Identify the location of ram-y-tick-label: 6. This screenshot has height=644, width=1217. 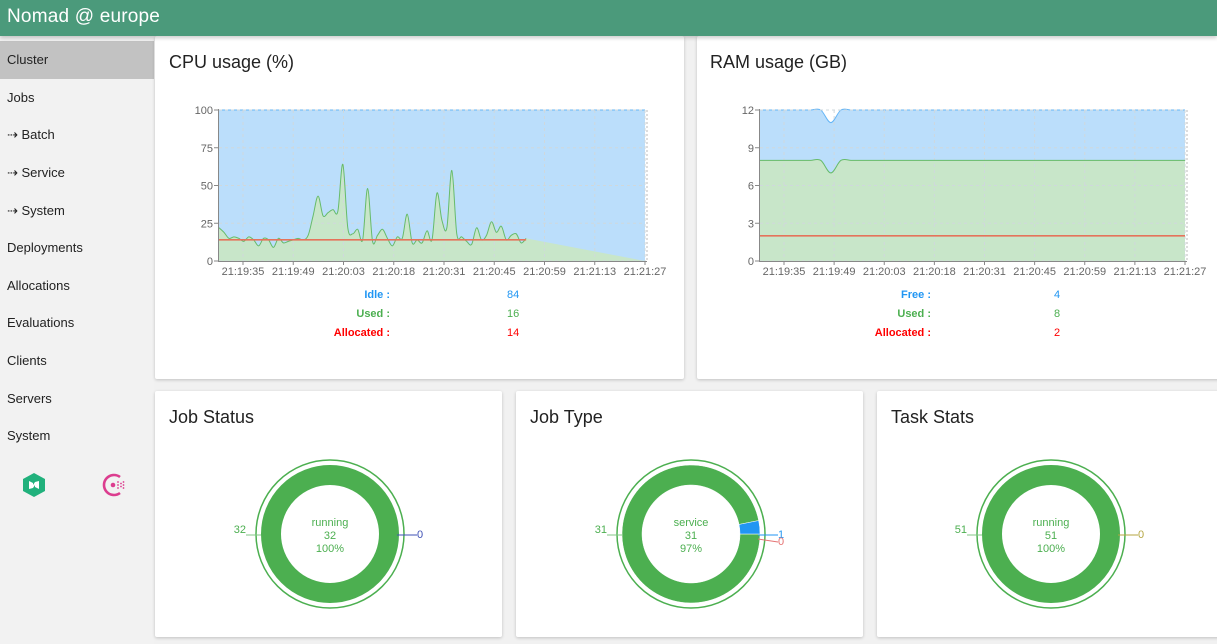
(751, 187).